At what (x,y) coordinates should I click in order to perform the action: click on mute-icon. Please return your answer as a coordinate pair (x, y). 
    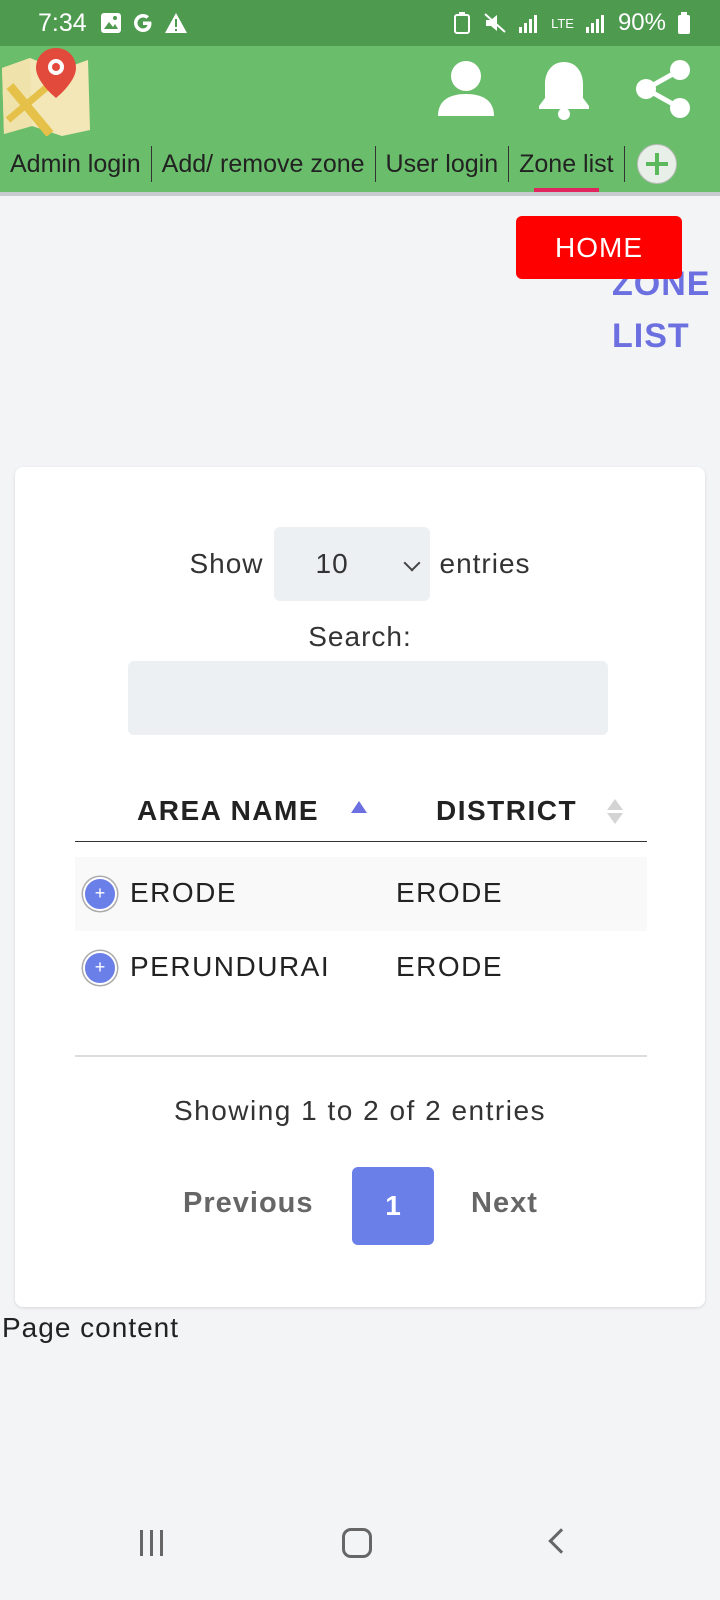
    Looking at the image, I should click on (495, 23).